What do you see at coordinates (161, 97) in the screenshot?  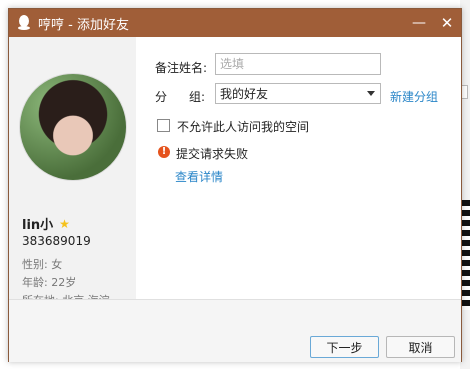 I see `group-label: 分` at bounding box center [161, 97].